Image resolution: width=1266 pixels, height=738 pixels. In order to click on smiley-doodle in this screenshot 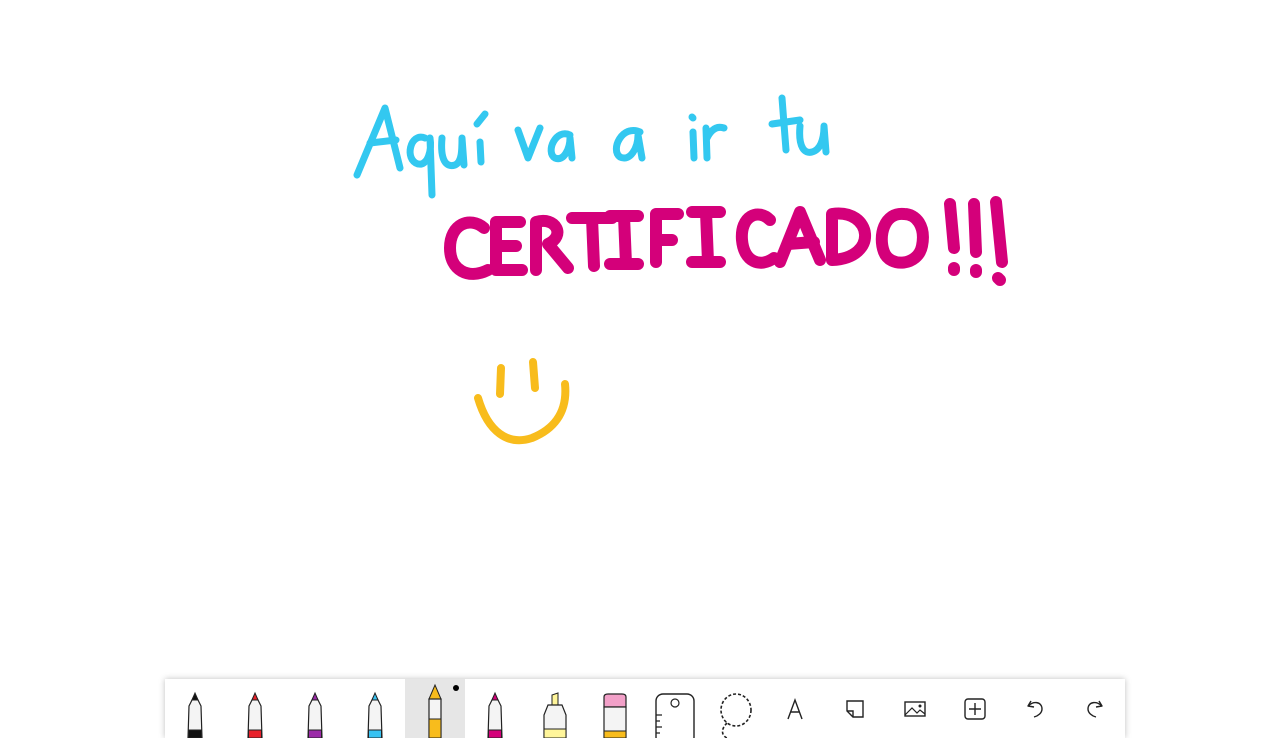, I will do `click(522, 401)`.